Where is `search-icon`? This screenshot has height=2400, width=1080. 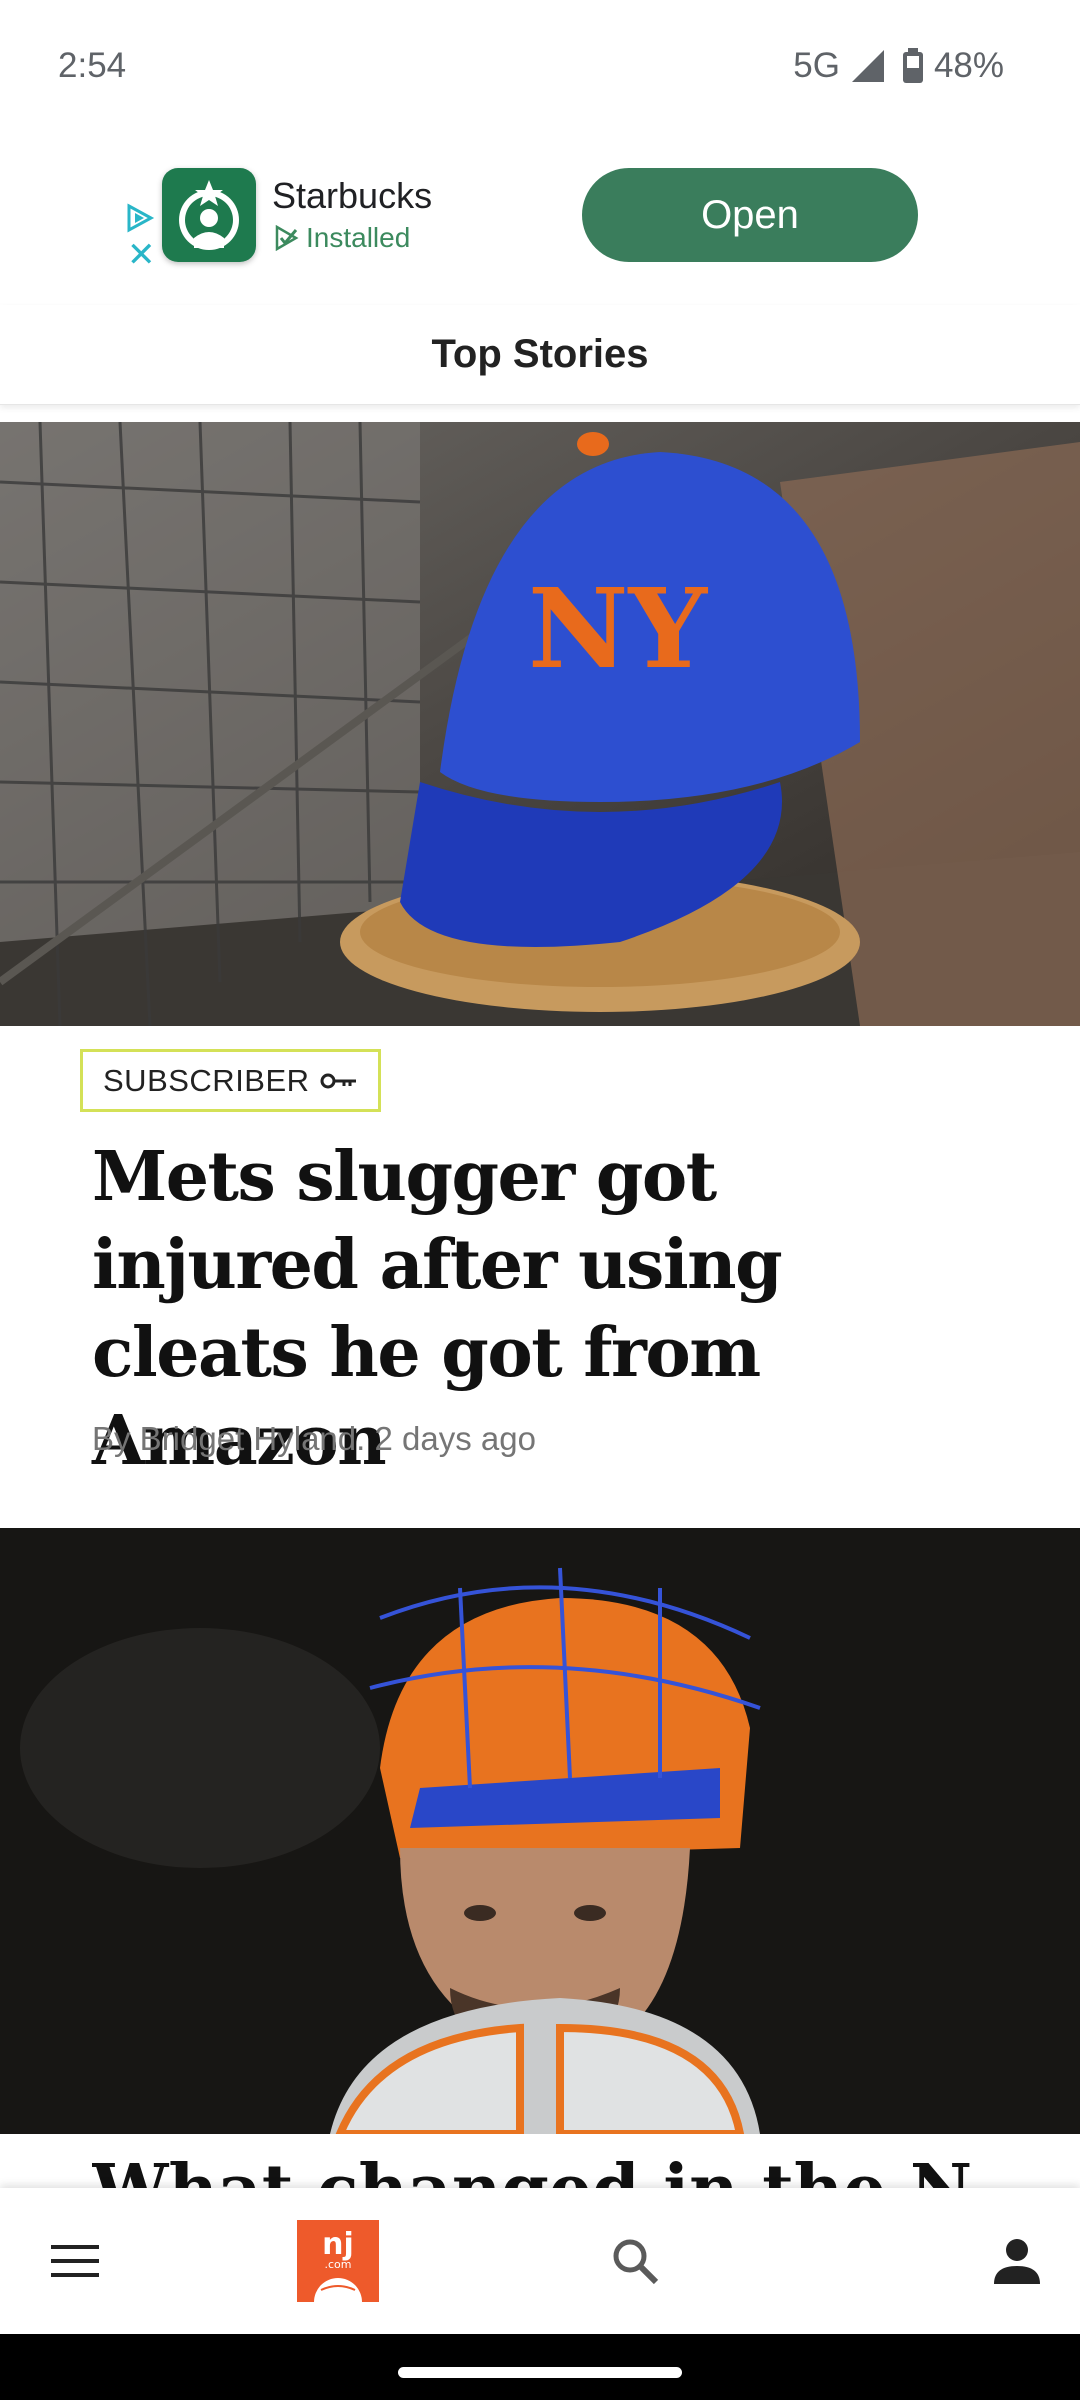
search-icon is located at coordinates (636, 2262).